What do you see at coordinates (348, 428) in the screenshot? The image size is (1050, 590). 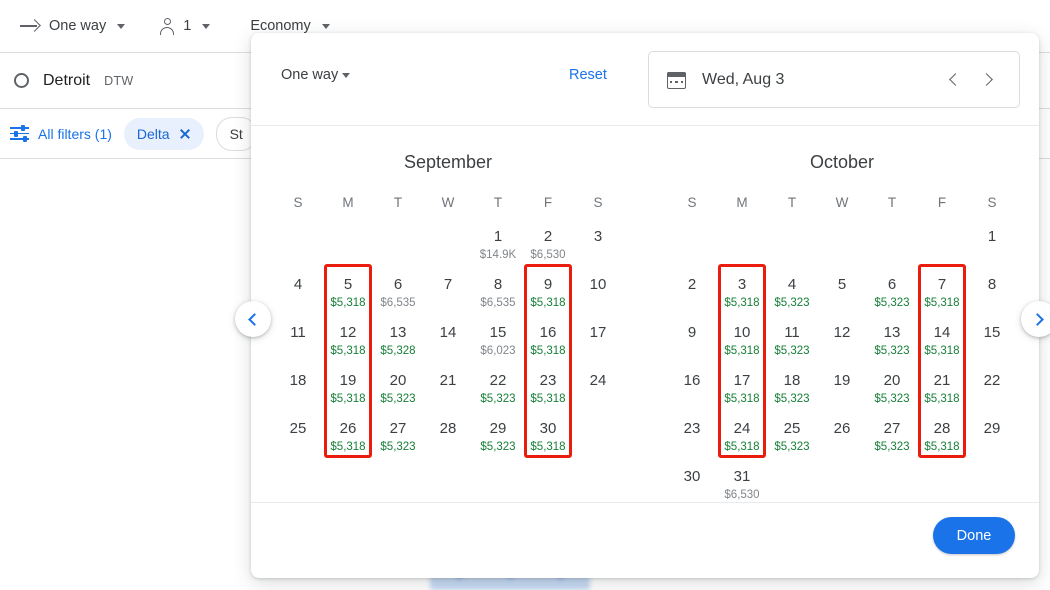 I see `day-number: 26` at bounding box center [348, 428].